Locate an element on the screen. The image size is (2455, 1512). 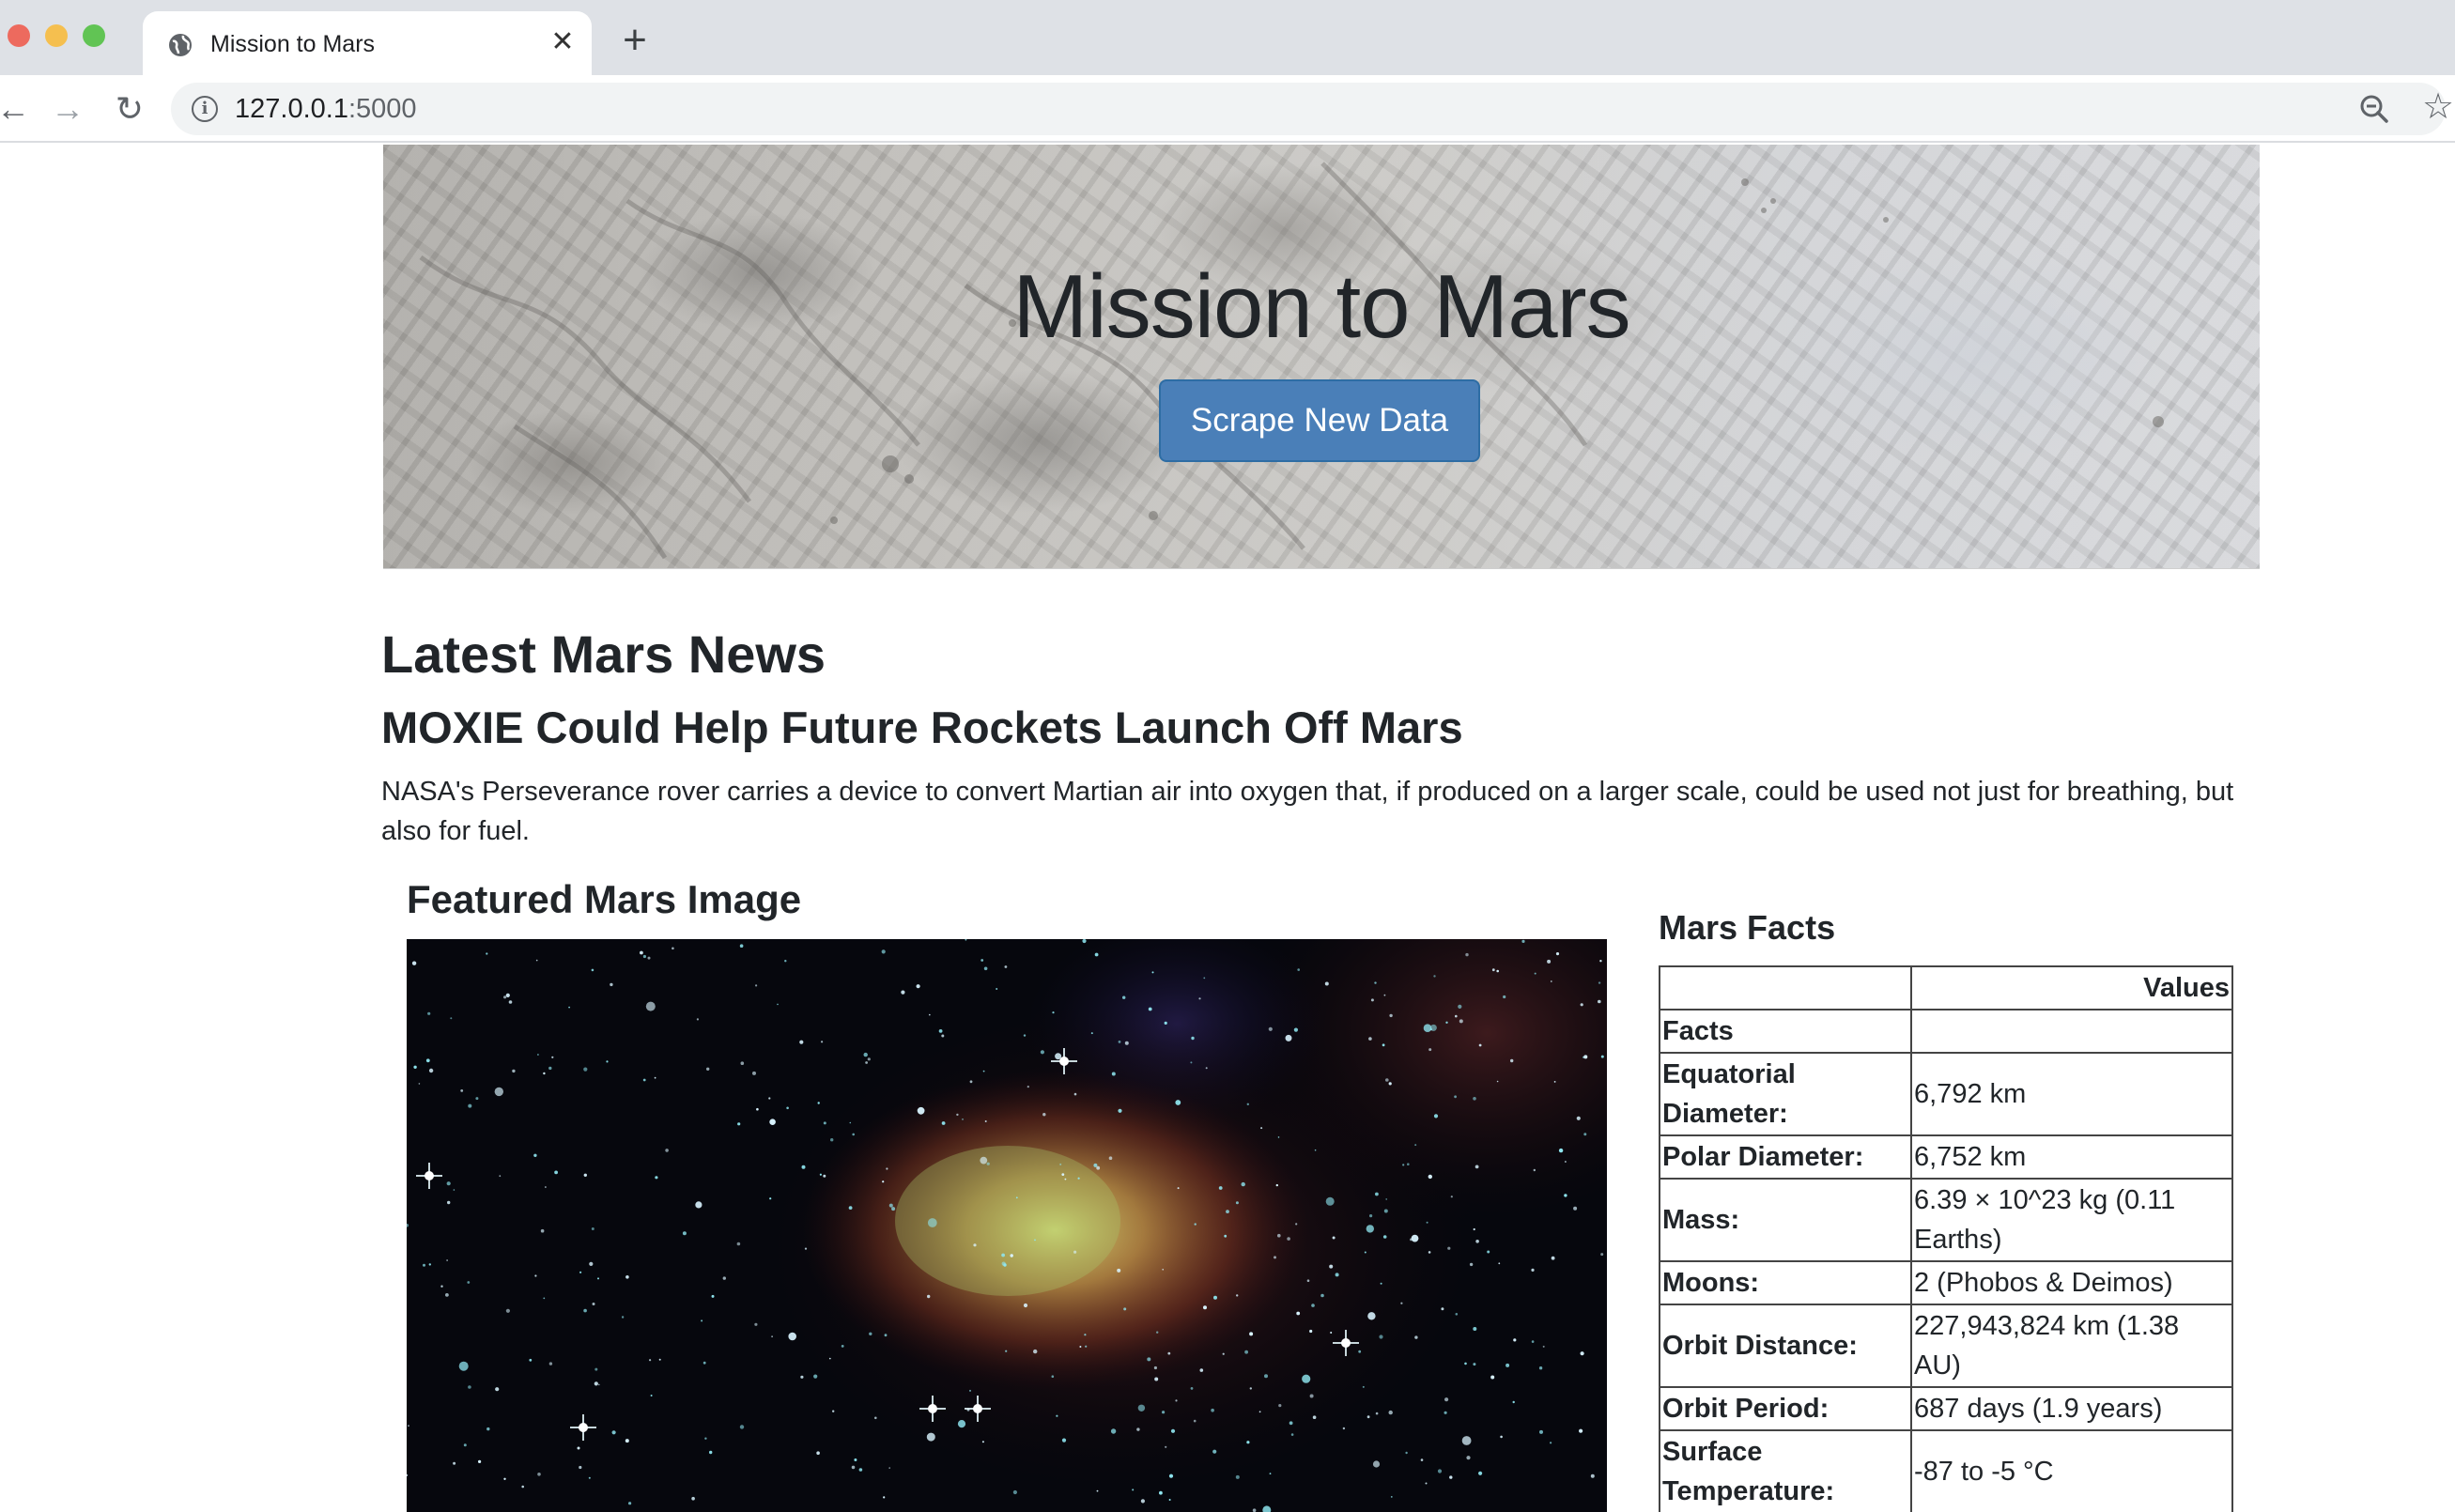
forward-arrow-icon: → is located at coordinates (68, 109).